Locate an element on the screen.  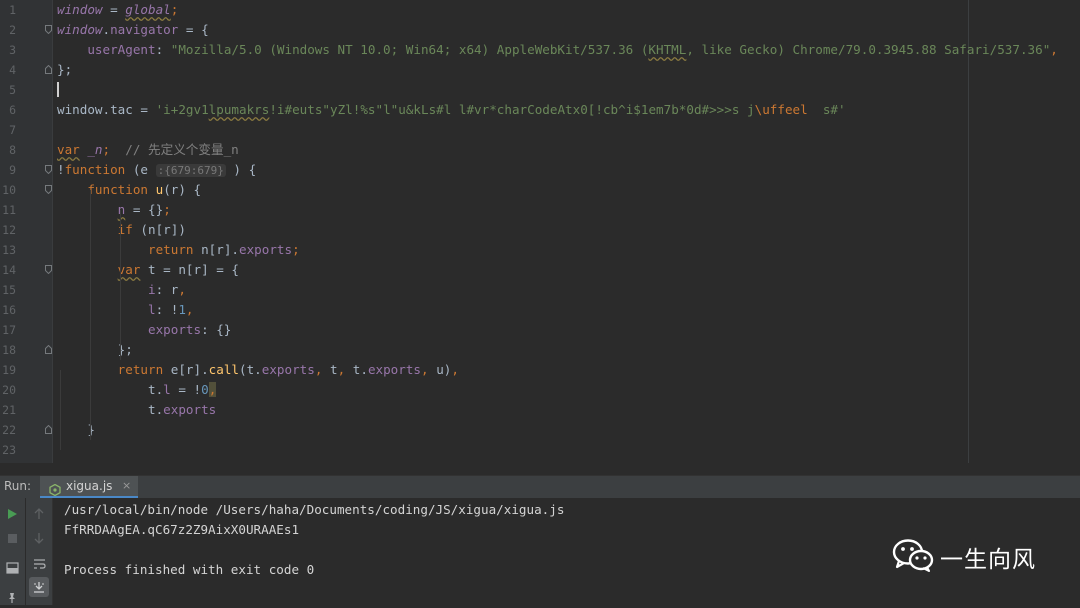
line-number: 17 is located at coordinates (9, 330).